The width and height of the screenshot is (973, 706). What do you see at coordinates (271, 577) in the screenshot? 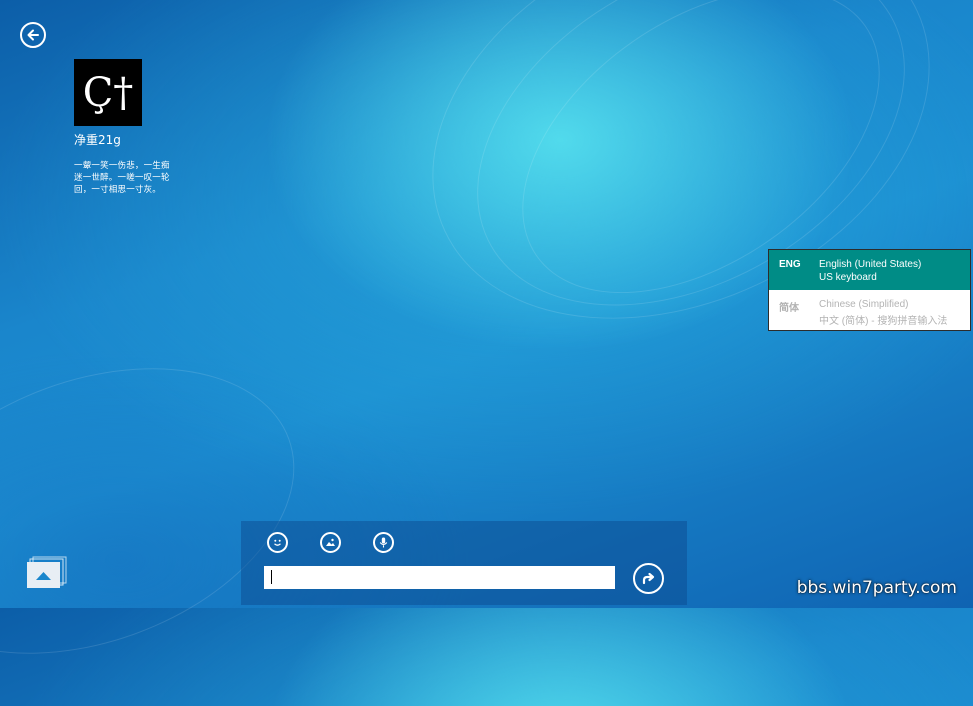
I see `text-caret` at bounding box center [271, 577].